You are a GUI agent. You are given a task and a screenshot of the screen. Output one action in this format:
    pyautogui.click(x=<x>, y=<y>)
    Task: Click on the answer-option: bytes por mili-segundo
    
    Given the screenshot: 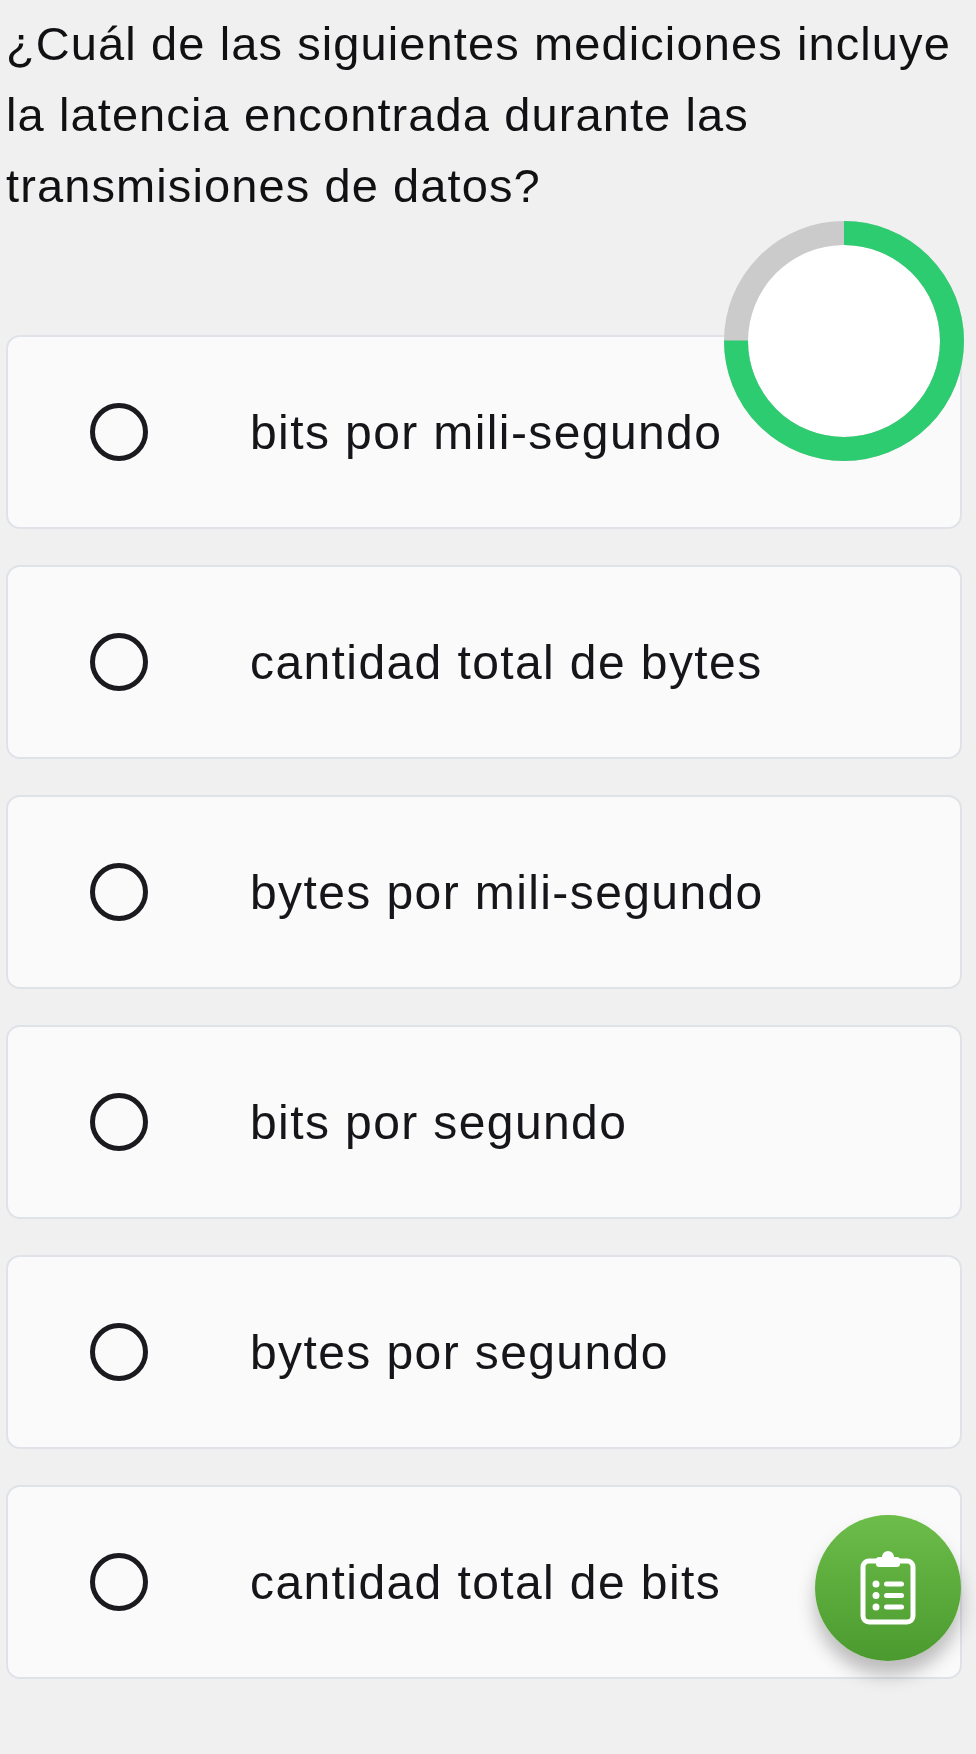 What is the action you would take?
    pyautogui.click(x=484, y=892)
    